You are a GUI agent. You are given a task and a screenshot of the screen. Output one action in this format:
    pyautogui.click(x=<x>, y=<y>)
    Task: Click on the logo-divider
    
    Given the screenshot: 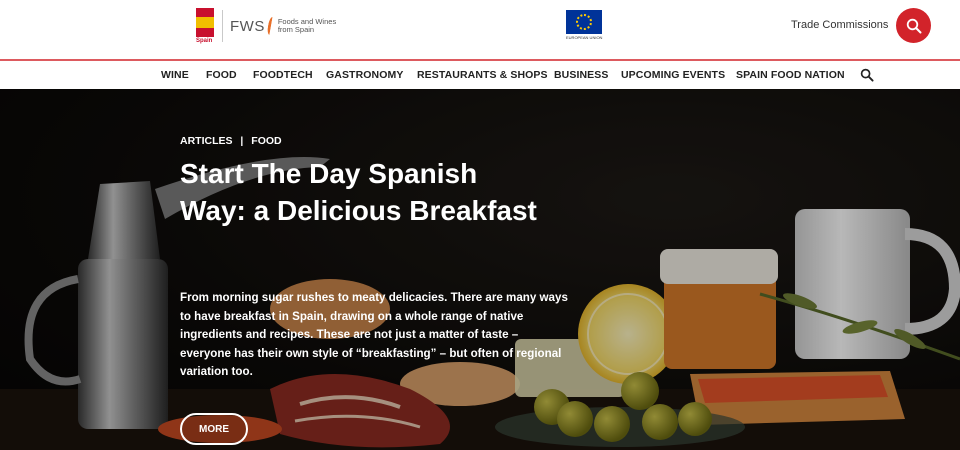 What is the action you would take?
    pyautogui.click(x=222, y=26)
    